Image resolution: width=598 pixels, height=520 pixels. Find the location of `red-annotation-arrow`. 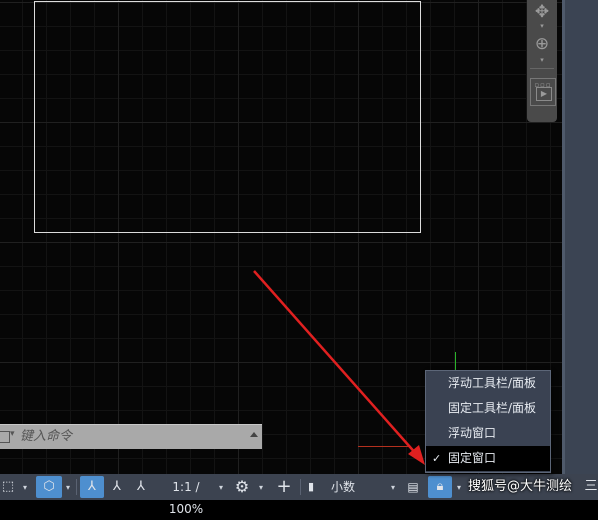

red-annotation-arrow is located at coordinates (339, 367).